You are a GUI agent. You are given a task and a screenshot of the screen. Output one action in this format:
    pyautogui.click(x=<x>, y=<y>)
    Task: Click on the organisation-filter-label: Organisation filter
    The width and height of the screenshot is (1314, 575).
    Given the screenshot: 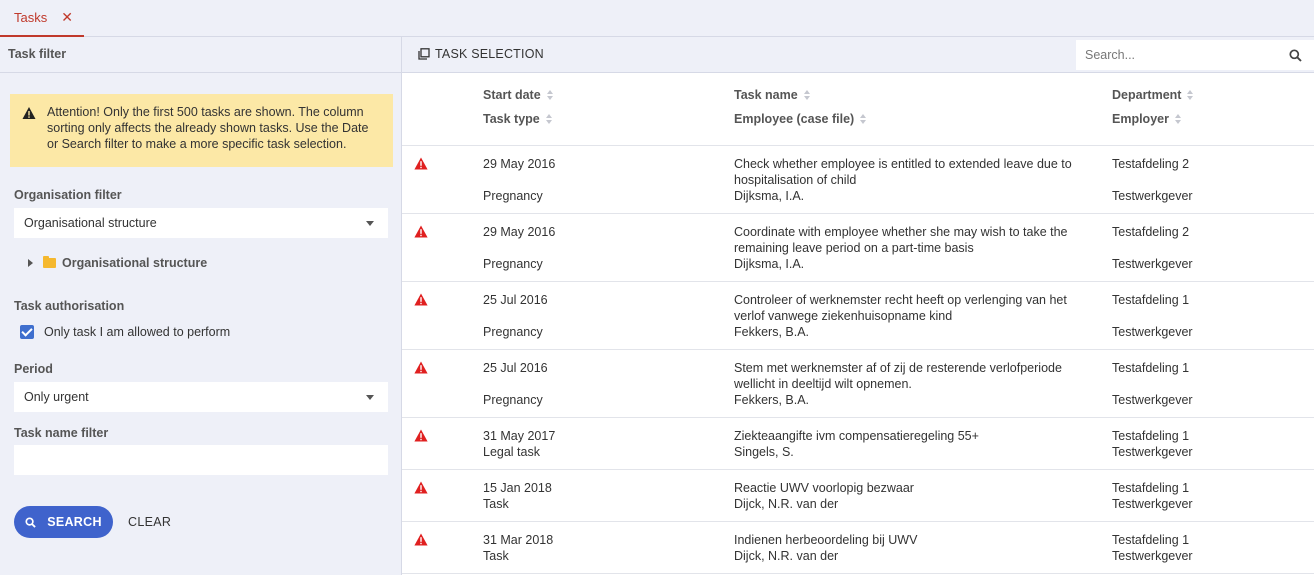 What is the action you would take?
    pyautogui.click(x=68, y=195)
    